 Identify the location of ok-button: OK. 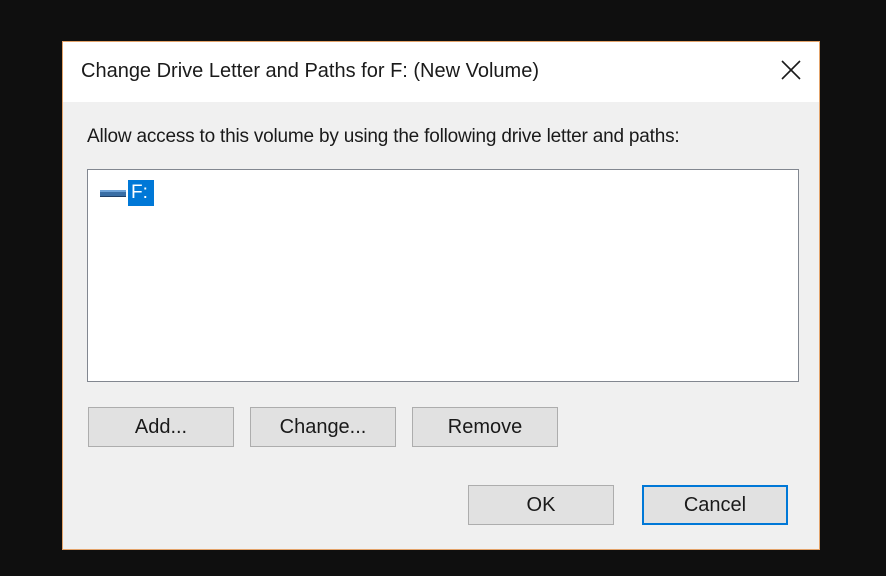
(541, 505).